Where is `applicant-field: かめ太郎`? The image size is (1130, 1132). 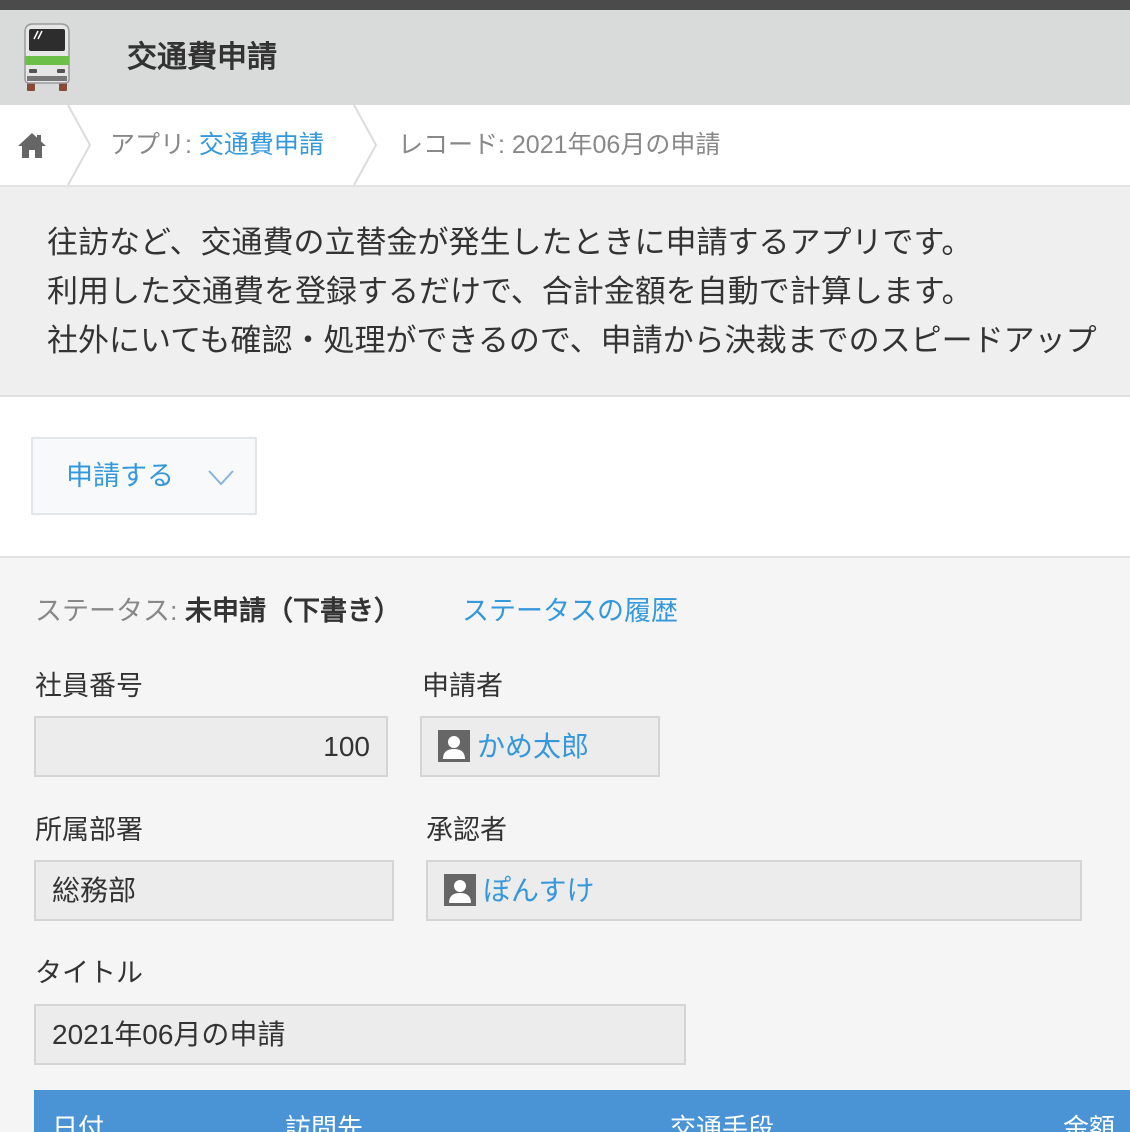
applicant-field: かめ太郎 is located at coordinates (540, 746).